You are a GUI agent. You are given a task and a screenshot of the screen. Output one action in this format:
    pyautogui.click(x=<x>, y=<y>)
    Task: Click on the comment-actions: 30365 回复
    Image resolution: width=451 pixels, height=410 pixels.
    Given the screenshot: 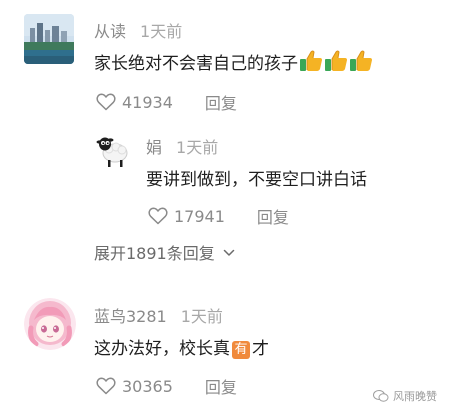 What is the action you would take?
    pyautogui.click(x=166, y=386)
    